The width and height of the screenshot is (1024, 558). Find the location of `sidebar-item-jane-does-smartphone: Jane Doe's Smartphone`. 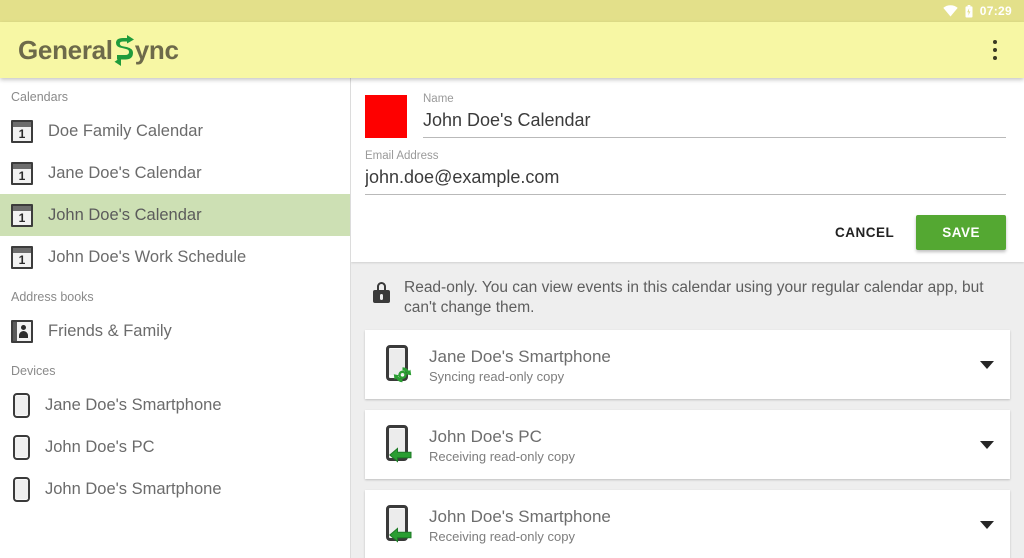

sidebar-item-jane-does-smartphone: Jane Doe's Smartphone is located at coordinates (175, 405).